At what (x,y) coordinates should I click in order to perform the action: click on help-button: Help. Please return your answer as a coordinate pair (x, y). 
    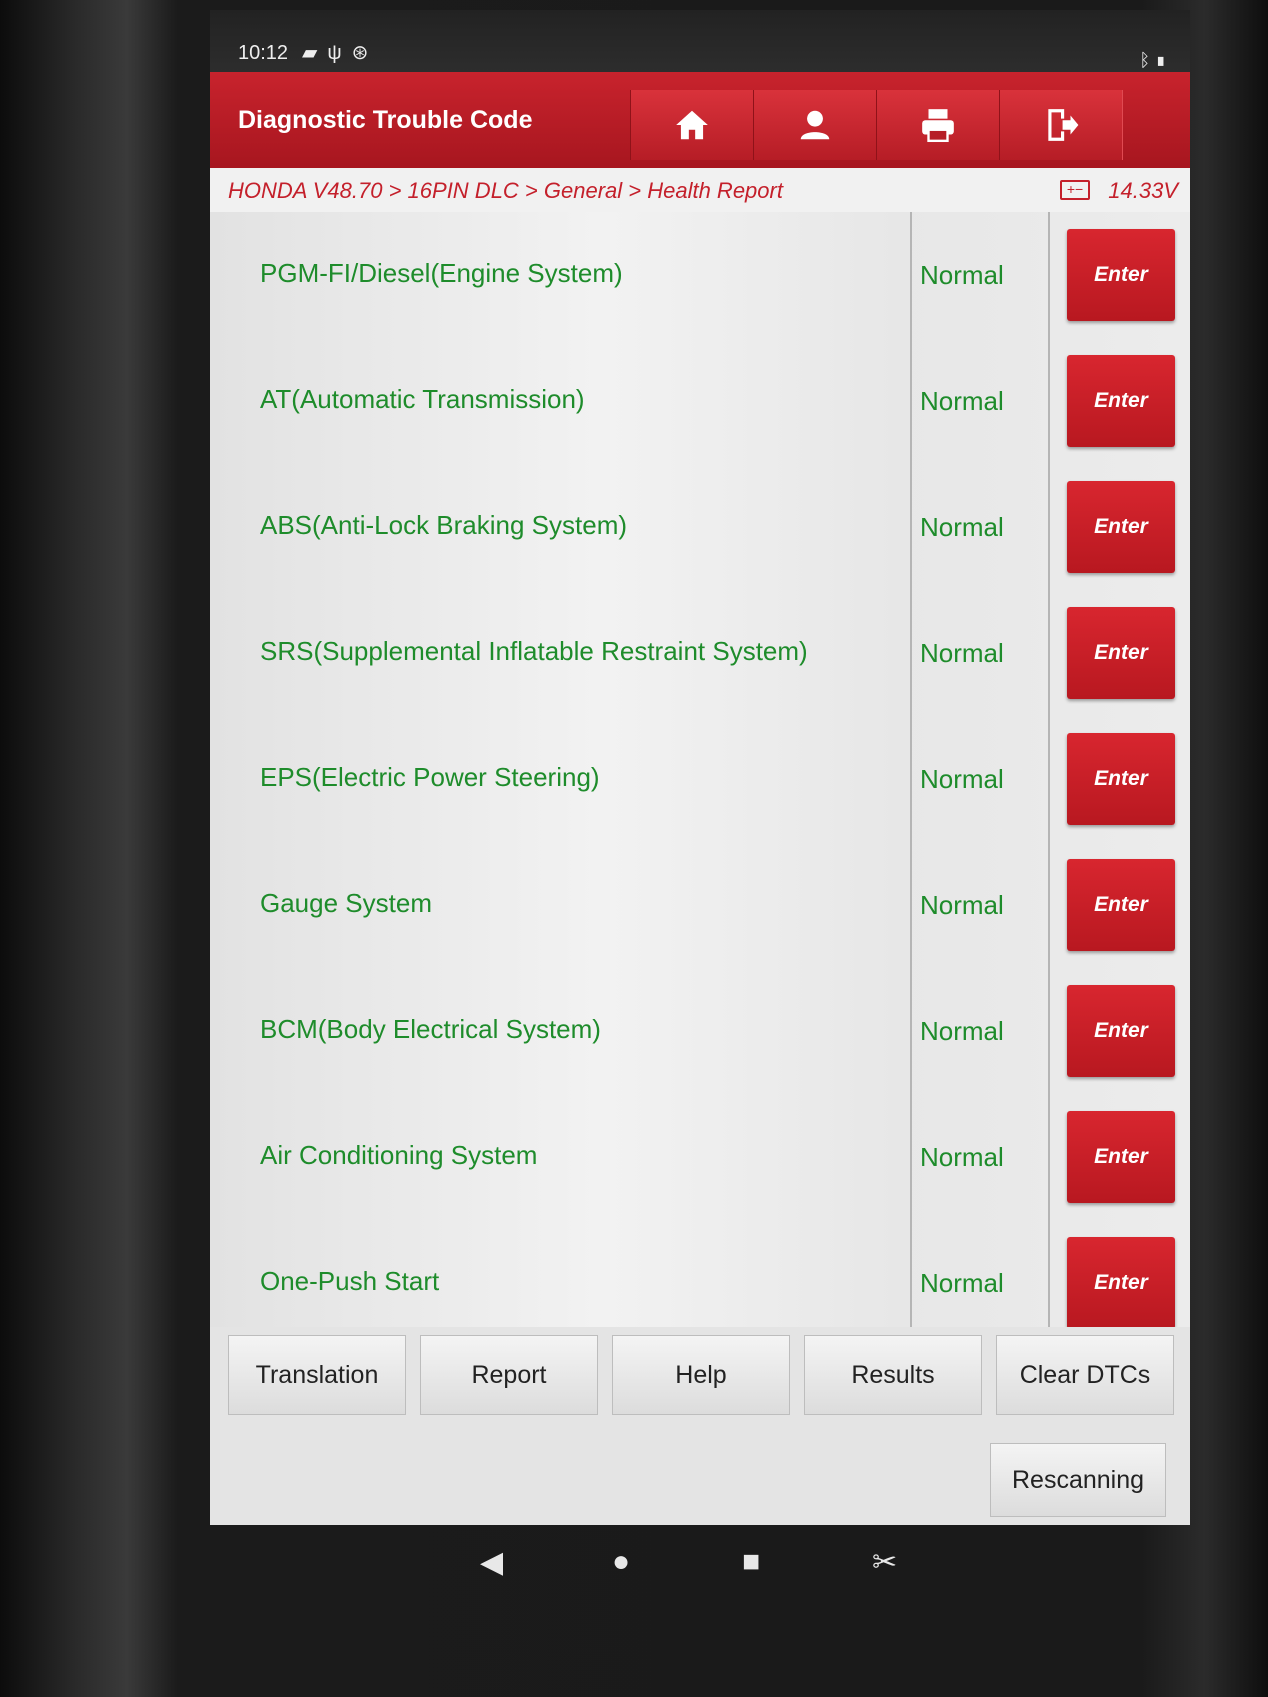
    Looking at the image, I should click on (701, 1375).